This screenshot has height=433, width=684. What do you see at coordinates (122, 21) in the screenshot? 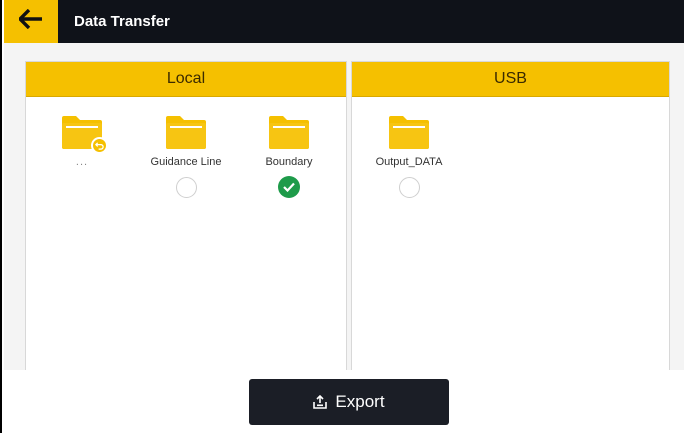
I see `page-title: Data Transfer` at bounding box center [122, 21].